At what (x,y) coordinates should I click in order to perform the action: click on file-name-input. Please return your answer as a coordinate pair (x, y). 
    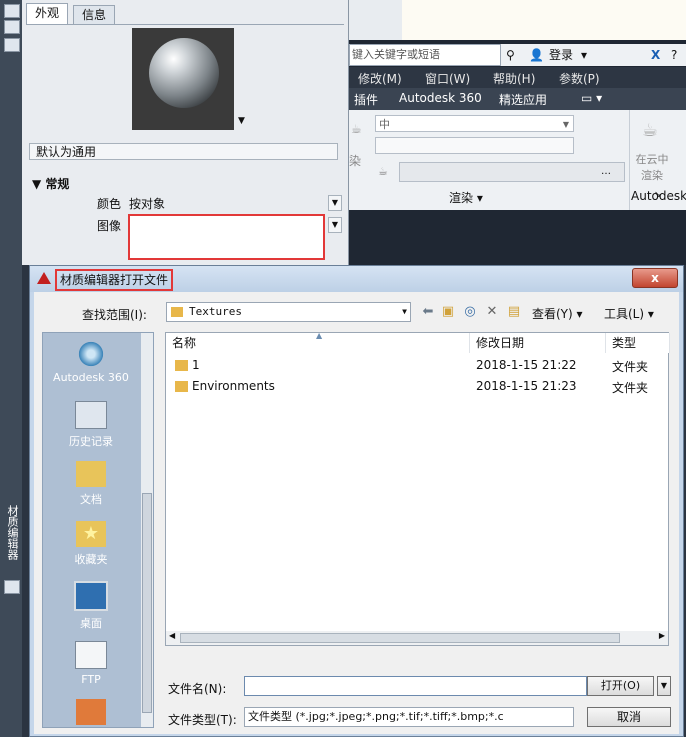
    Looking at the image, I should click on (415, 686).